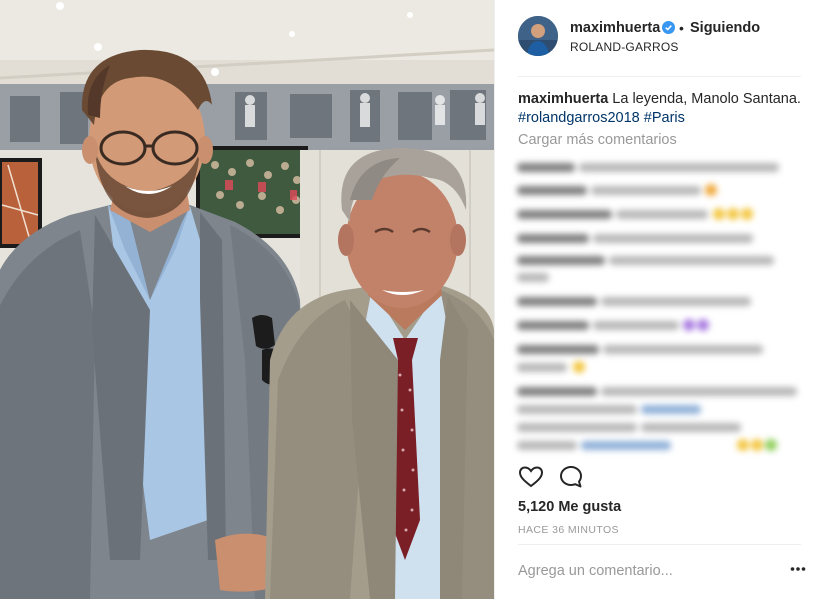 This screenshot has height=599, width=818. I want to click on avatar, so click(538, 36).